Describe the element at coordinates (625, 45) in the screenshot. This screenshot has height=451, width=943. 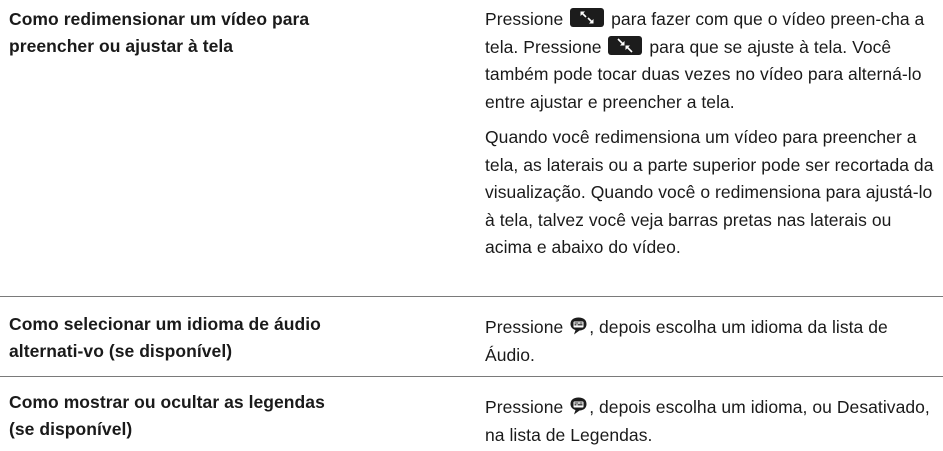
I see `fit-screen-icon` at that location.